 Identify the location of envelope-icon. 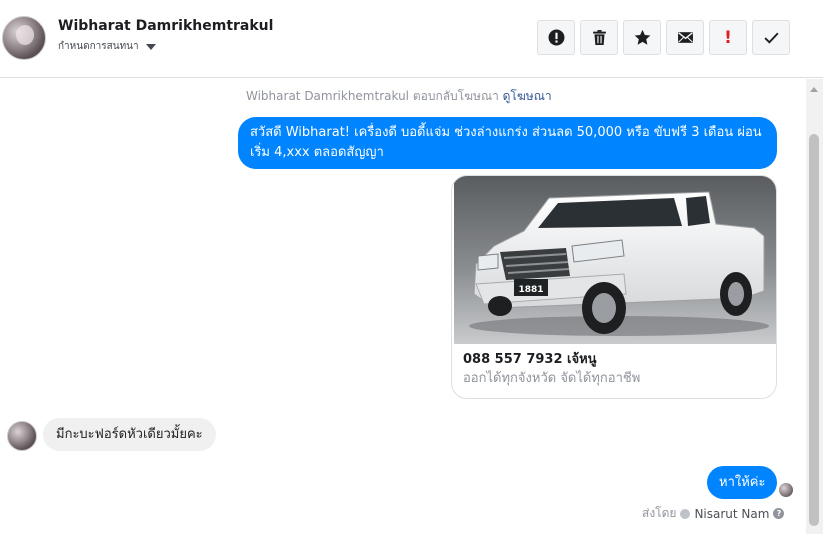
(685, 37).